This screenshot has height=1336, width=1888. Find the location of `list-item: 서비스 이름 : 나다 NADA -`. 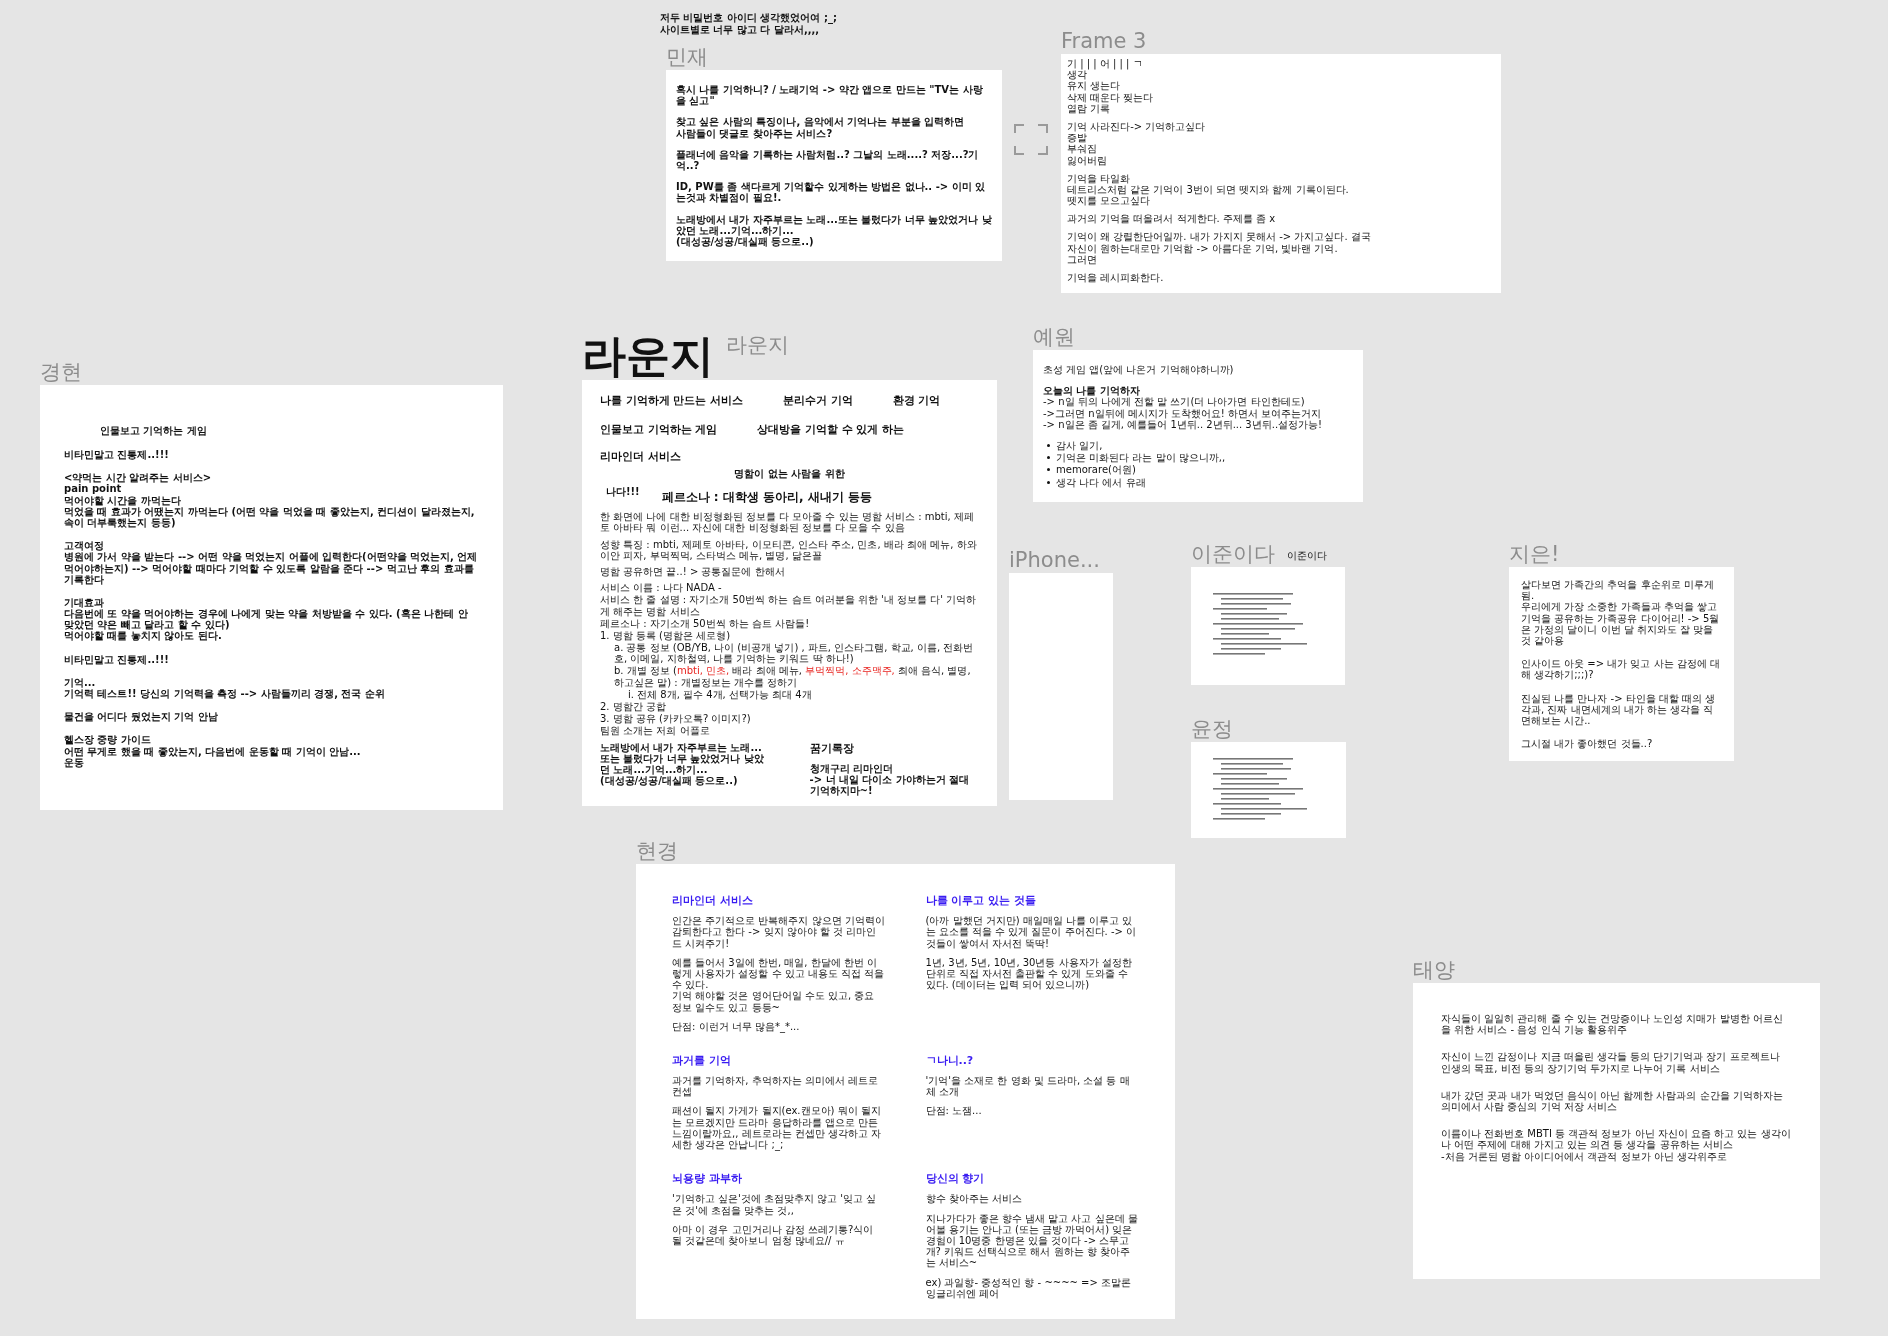

list-item: 서비스 이름 : 나다 NADA - is located at coordinates (661, 588).